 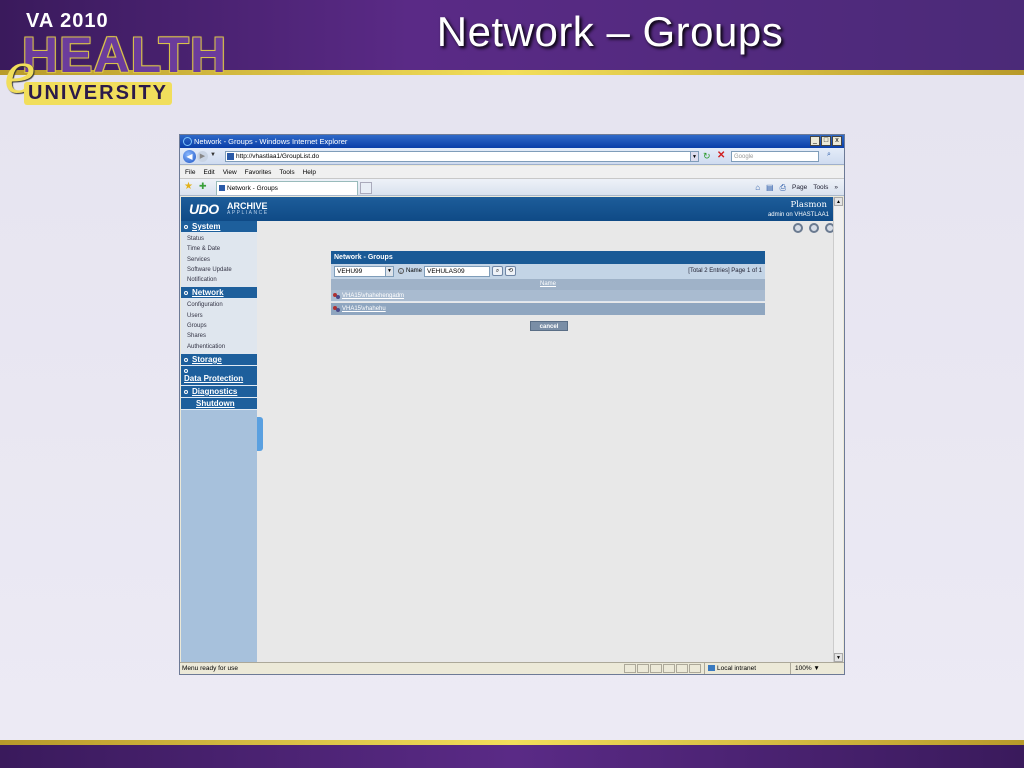 What do you see at coordinates (222, 316) in the screenshot?
I see `sidebar-item-users: Users` at bounding box center [222, 316].